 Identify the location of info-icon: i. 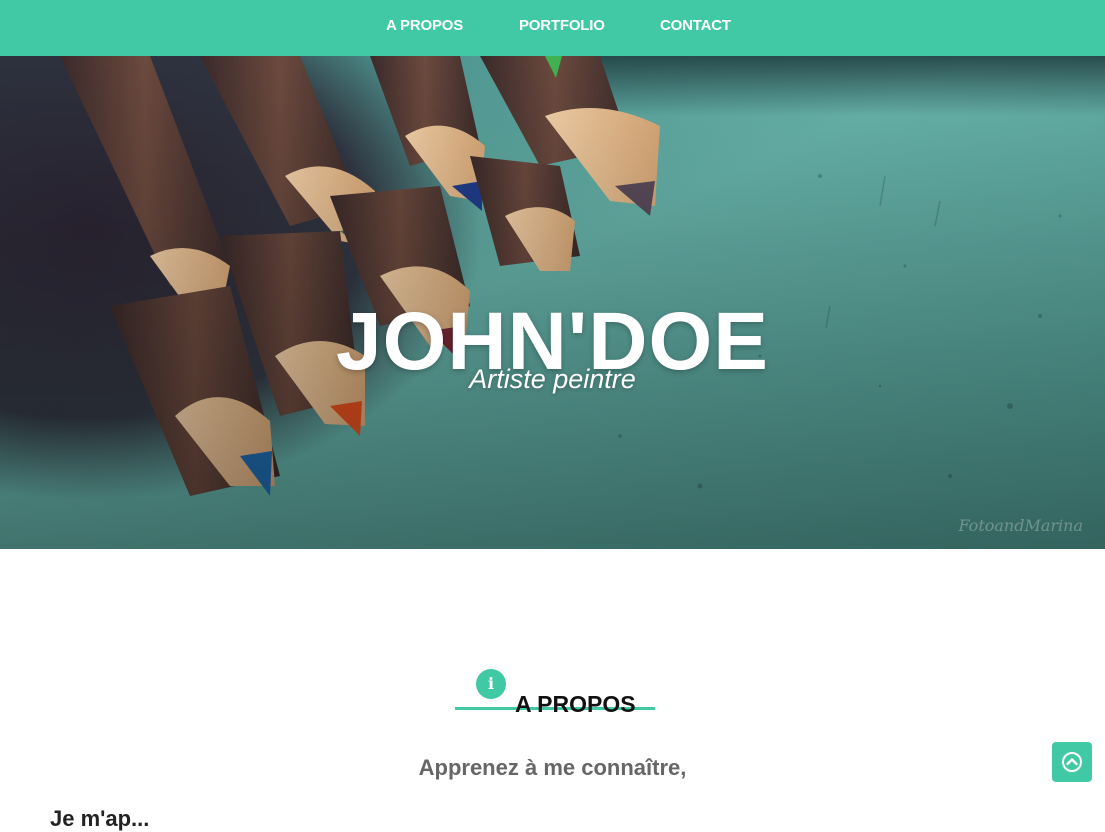
(491, 684).